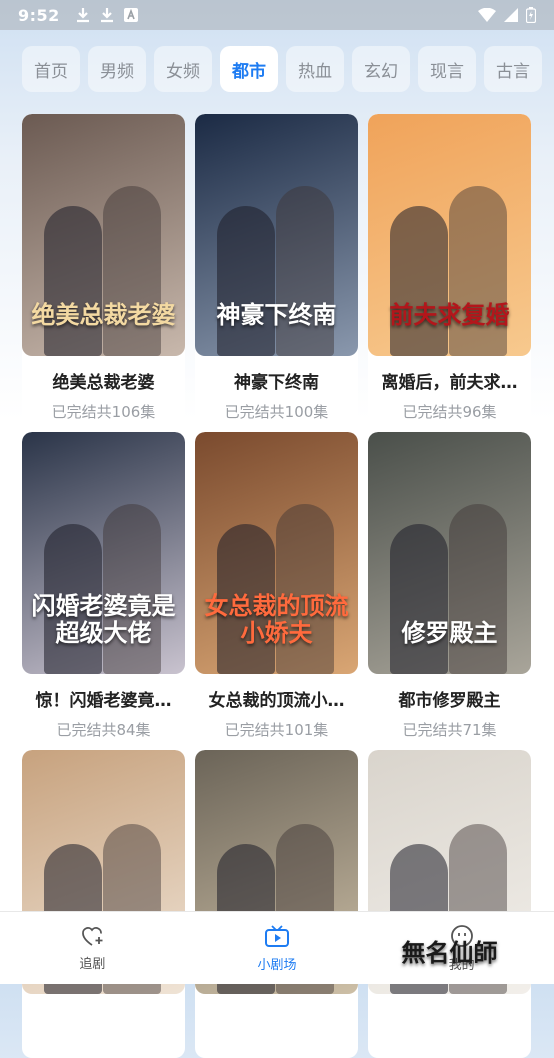 The image size is (554, 1058). Describe the element at coordinates (39, 15) in the screenshot. I see `status-time: 9:52` at that location.